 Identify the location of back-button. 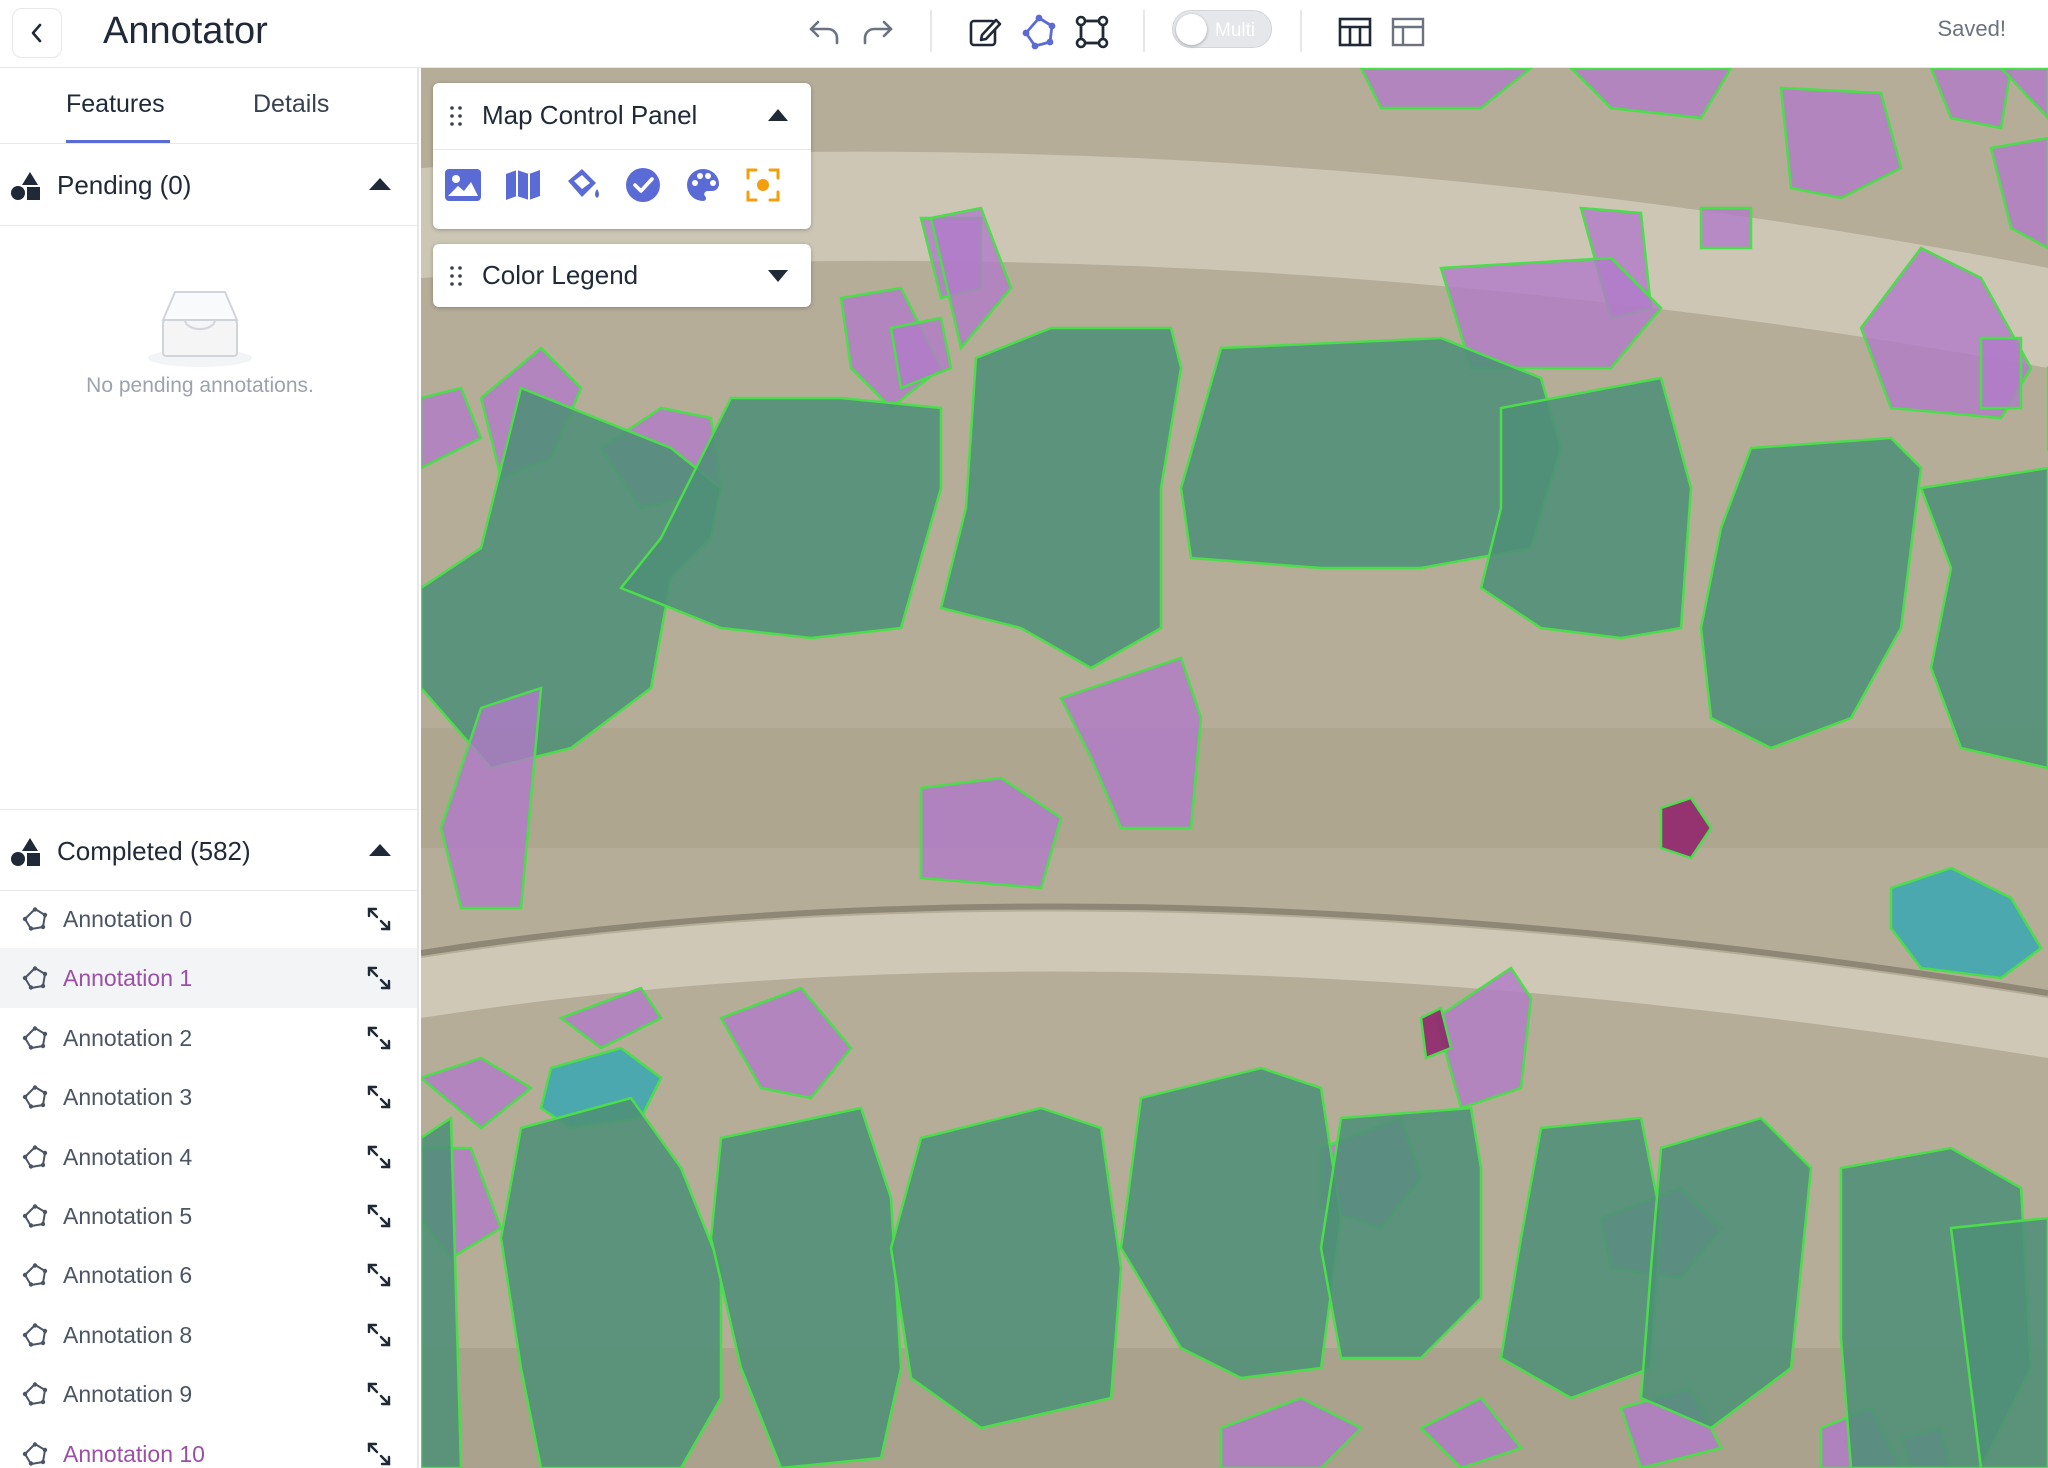
(37, 33).